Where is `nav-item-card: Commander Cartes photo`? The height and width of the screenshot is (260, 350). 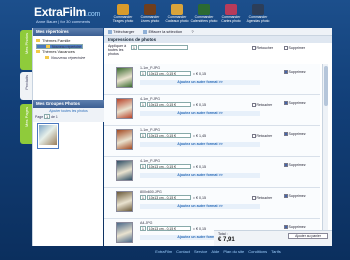
nav-item-card: Commander Cartes photo is located at coordinates (231, 12).